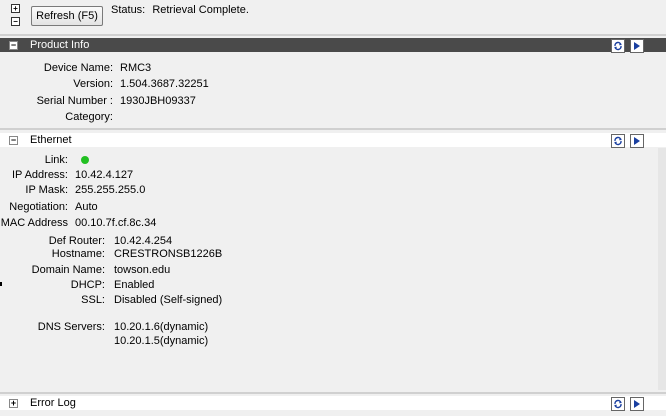  Describe the element at coordinates (56, 160) in the screenshot. I see `link-label: Link:` at that location.